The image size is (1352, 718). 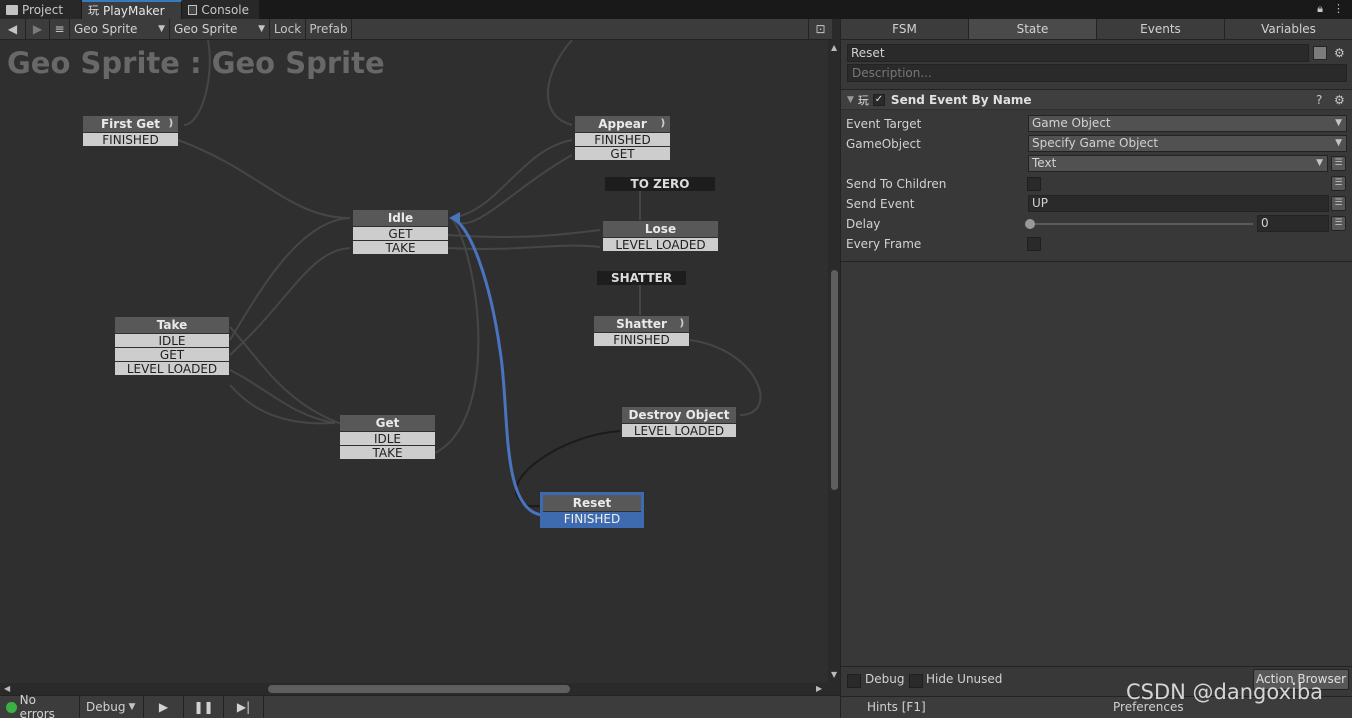 What do you see at coordinates (420, 705) in the screenshot?
I see `playmaker-status-bar: No errors Debug ▼ ▶ ❚❚ ▶|` at bounding box center [420, 705].